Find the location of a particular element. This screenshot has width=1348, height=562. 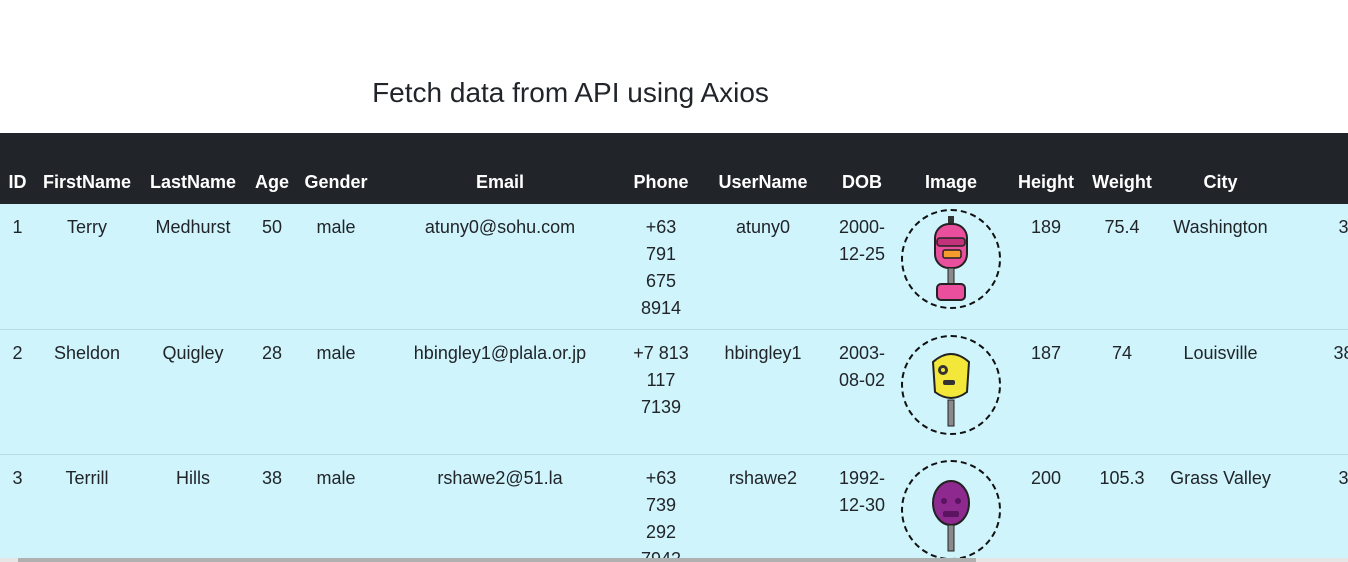

column-header-overflow is located at coordinates (1315, 168).